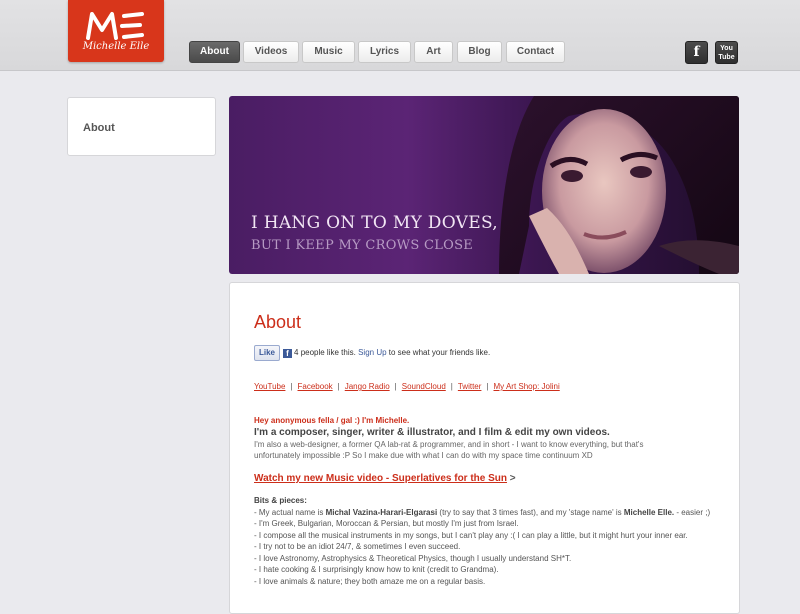 This screenshot has width=800, height=614. I want to click on banner-quote-line2: BUT I KEEP MY CROWS CLOSE, so click(362, 245).